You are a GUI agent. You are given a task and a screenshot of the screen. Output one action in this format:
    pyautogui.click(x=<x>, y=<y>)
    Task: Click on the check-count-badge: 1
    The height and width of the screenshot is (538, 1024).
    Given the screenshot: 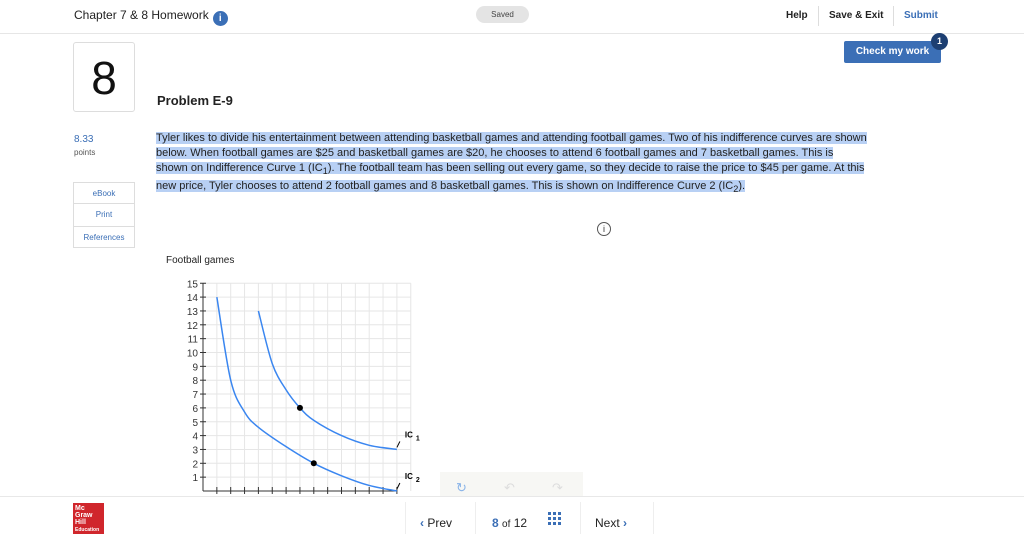 What is the action you would take?
    pyautogui.click(x=939, y=41)
    